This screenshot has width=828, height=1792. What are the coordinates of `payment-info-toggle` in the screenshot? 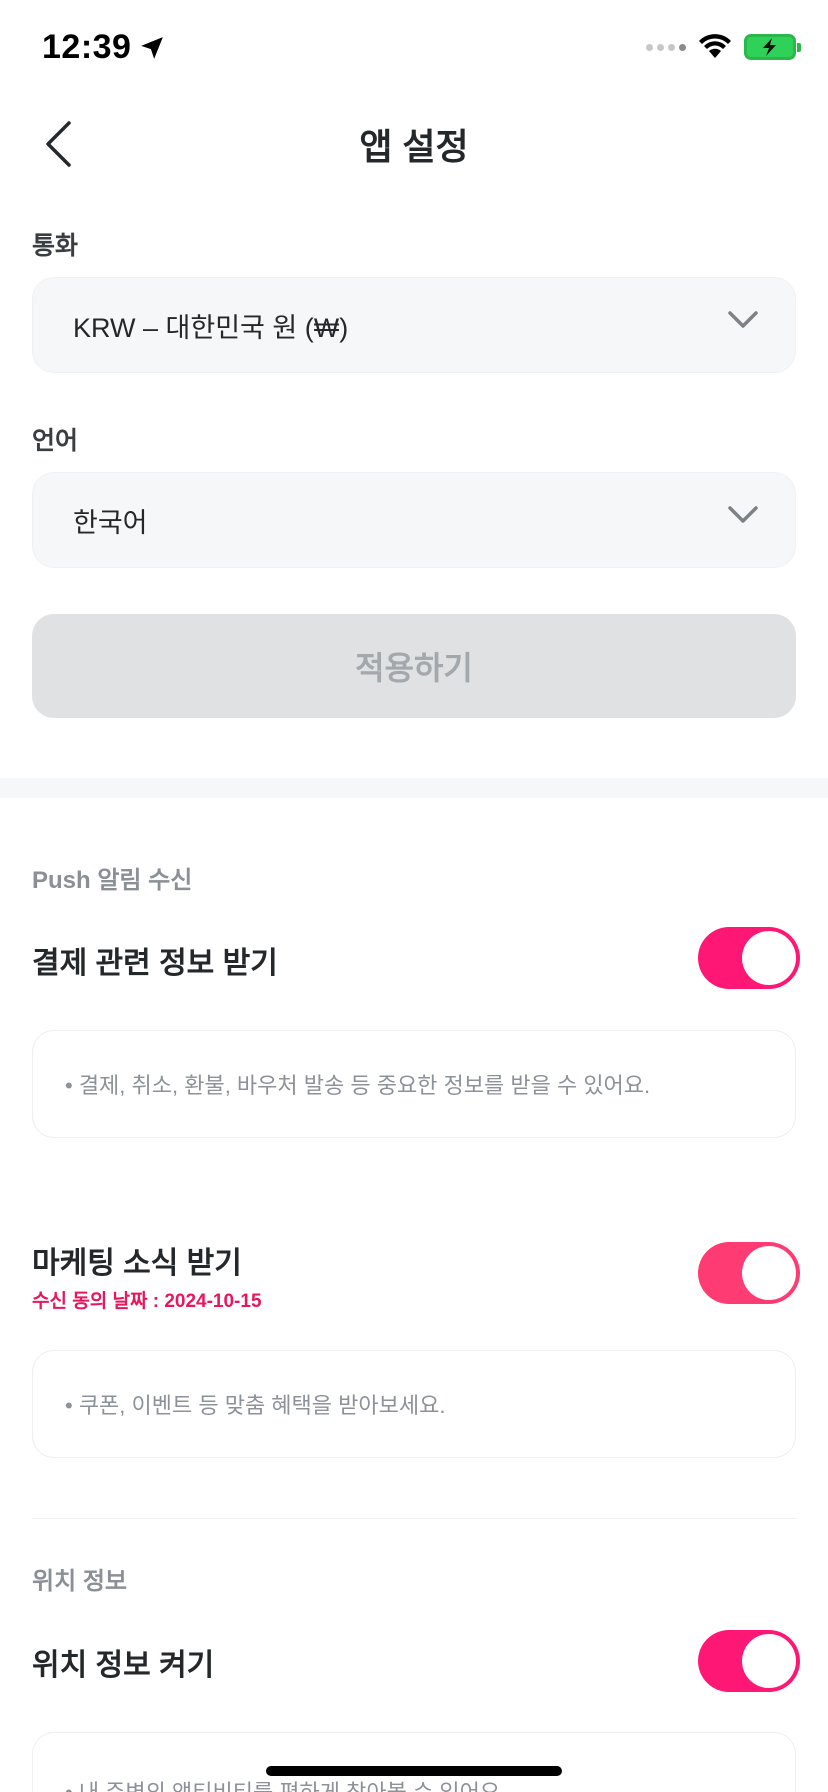 It's located at (749, 958).